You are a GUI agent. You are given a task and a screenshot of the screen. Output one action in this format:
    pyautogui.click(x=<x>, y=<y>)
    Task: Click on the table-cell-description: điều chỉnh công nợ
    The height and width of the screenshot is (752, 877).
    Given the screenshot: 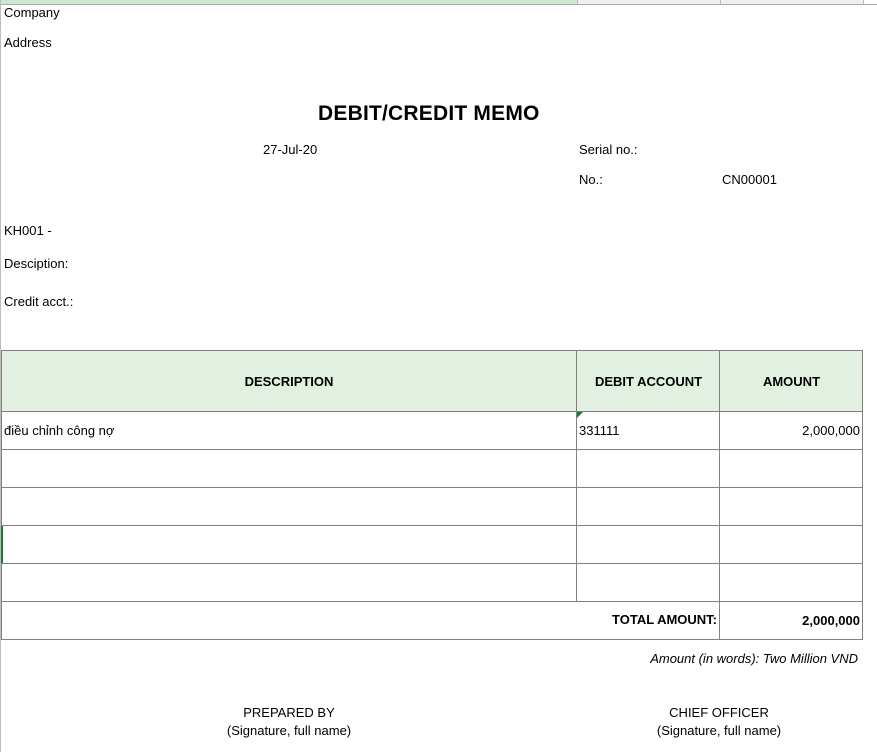 What is the action you would take?
    pyautogui.click(x=59, y=430)
    